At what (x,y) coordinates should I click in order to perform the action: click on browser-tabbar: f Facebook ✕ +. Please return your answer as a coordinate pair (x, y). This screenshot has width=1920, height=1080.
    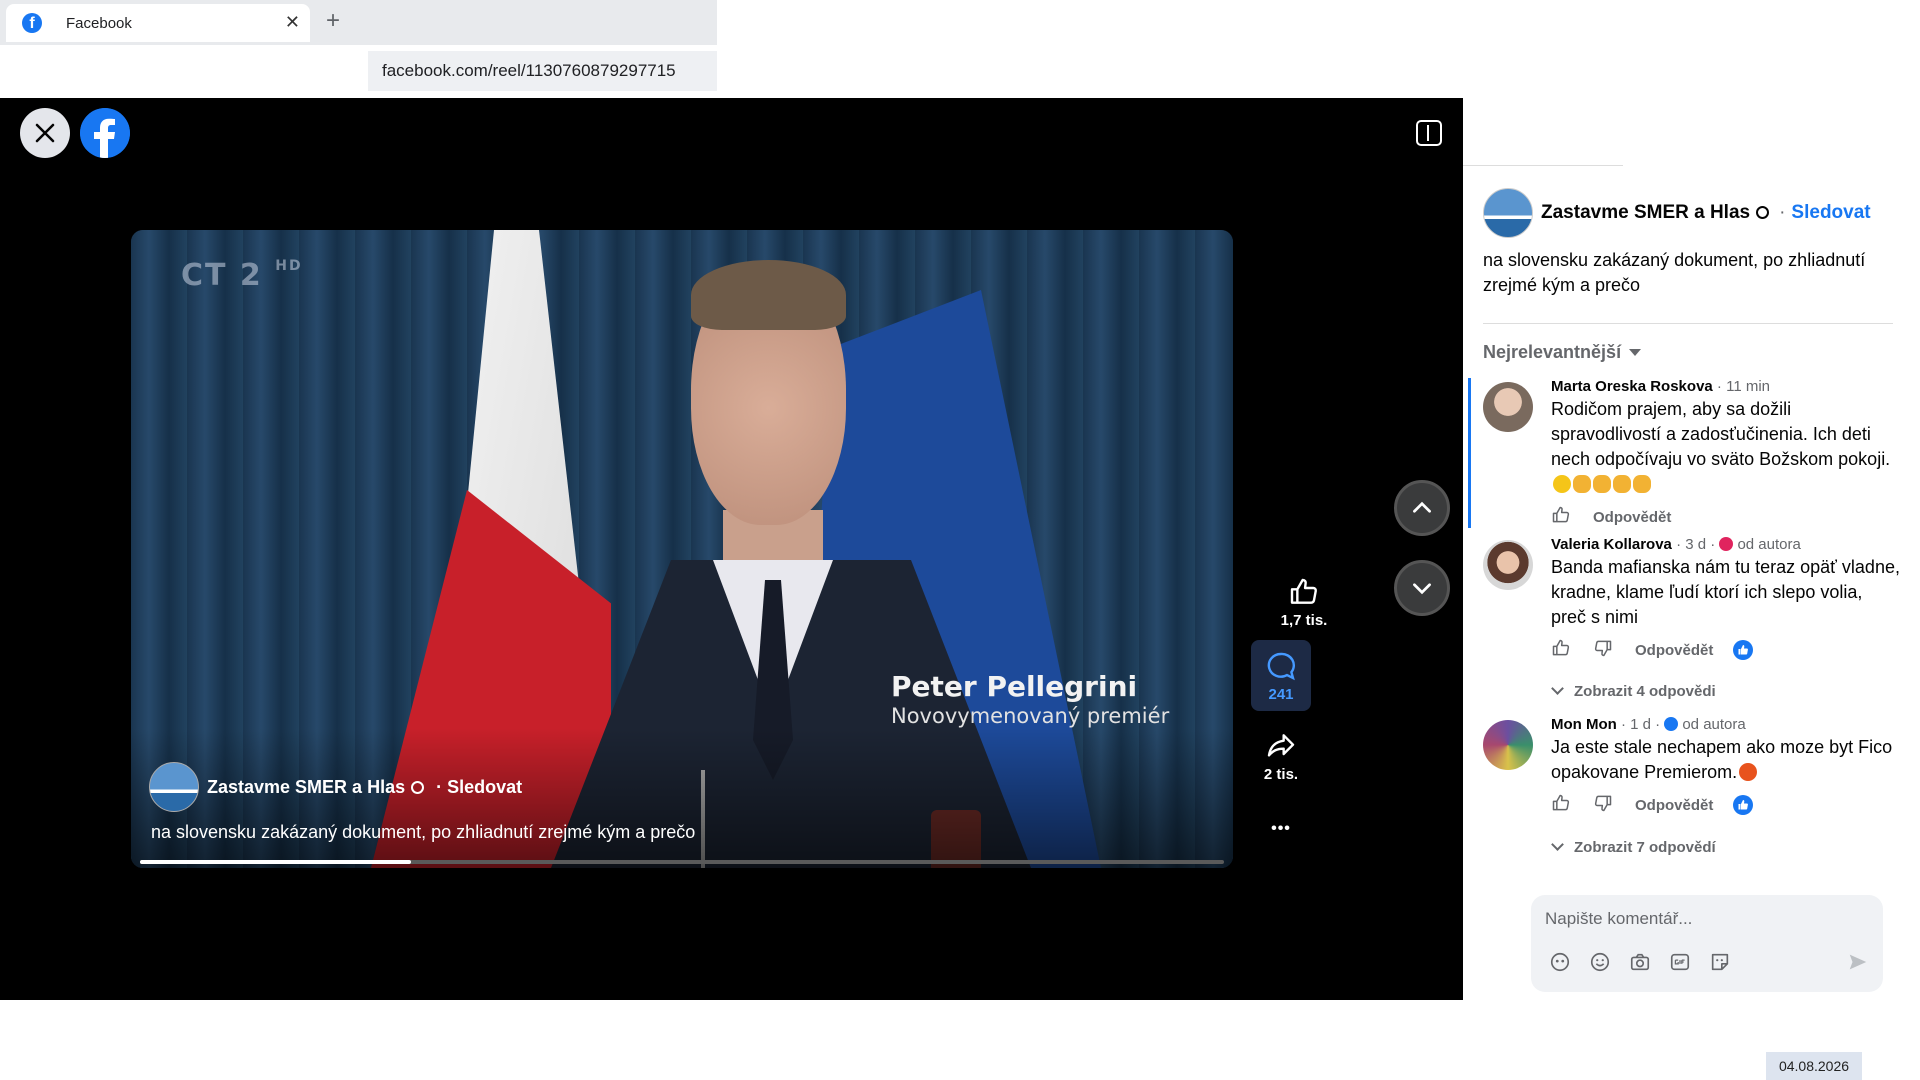
    Looking at the image, I should click on (358, 22).